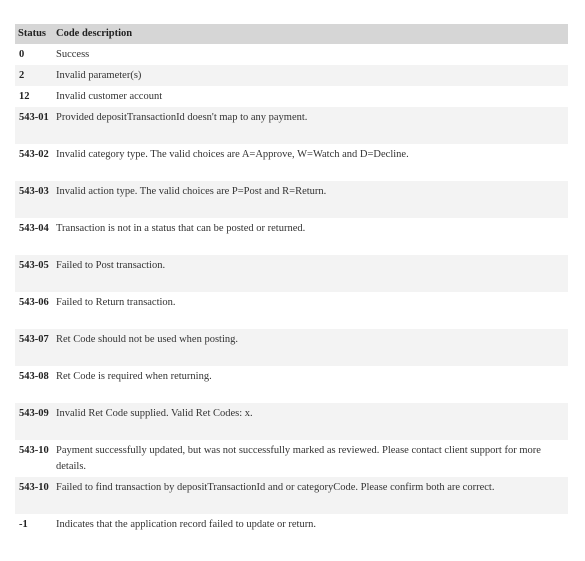 The image size is (585, 561). What do you see at coordinates (116, 302) in the screenshot?
I see `code-description: Failed to Return transaction.` at bounding box center [116, 302].